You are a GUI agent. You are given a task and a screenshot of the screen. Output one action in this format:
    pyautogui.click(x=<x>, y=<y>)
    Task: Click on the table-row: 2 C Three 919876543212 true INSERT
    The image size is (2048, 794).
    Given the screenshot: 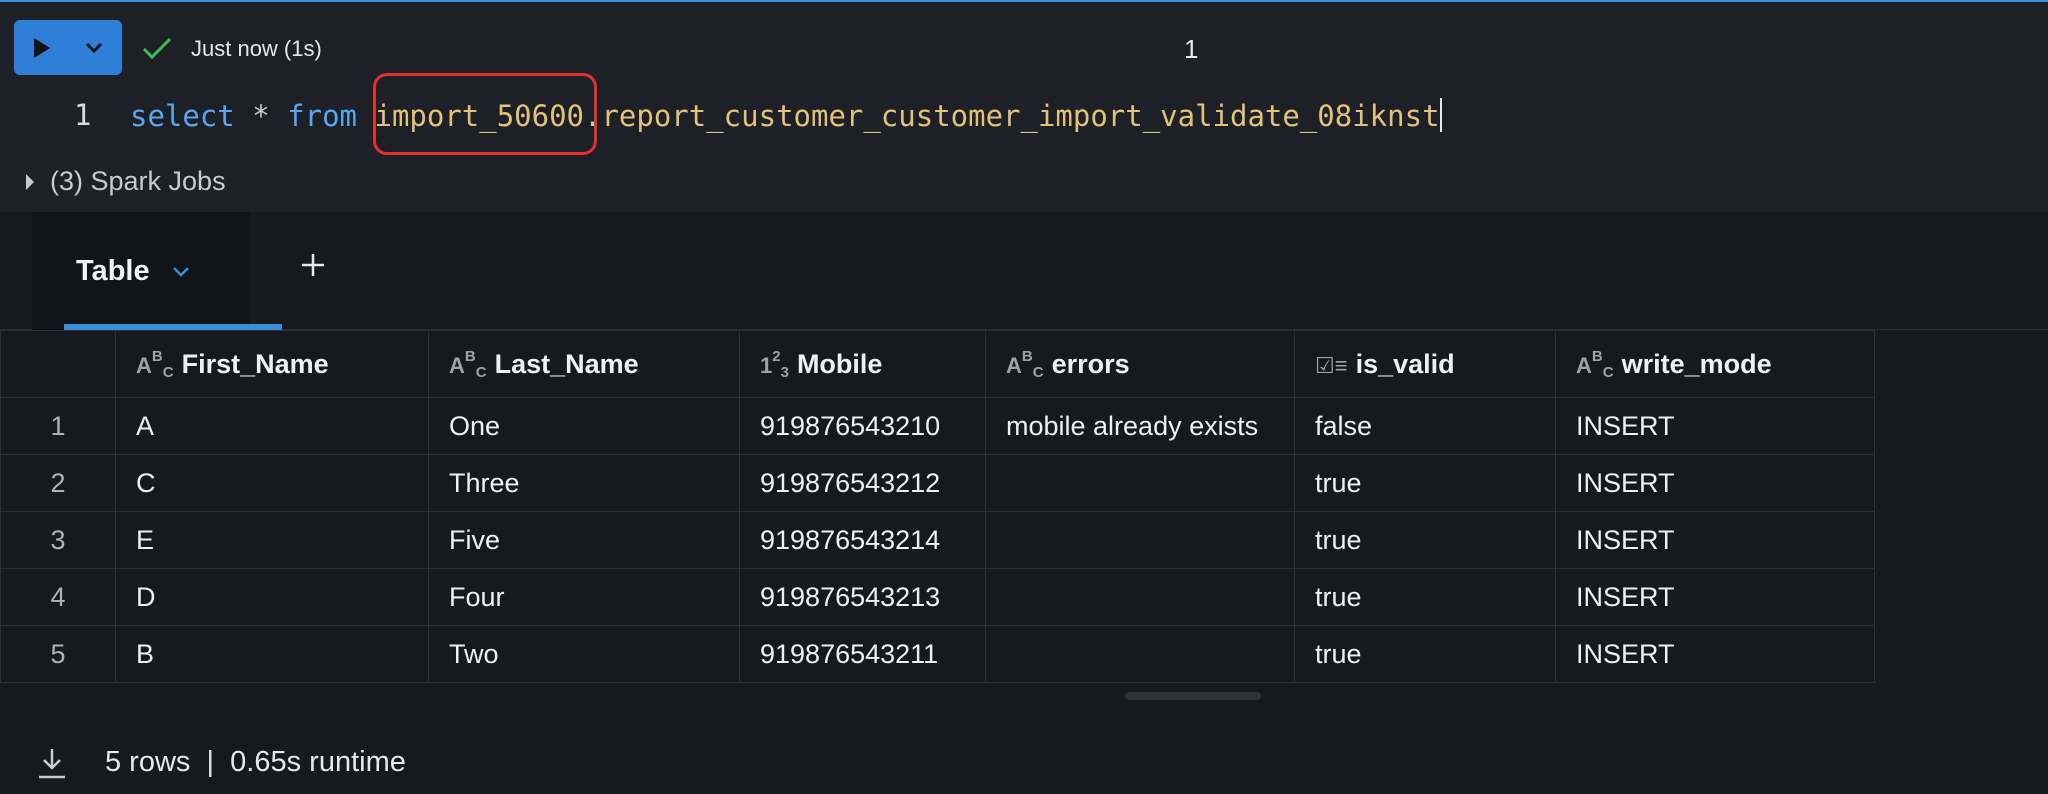 What is the action you would take?
    pyautogui.click(x=937, y=483)
    